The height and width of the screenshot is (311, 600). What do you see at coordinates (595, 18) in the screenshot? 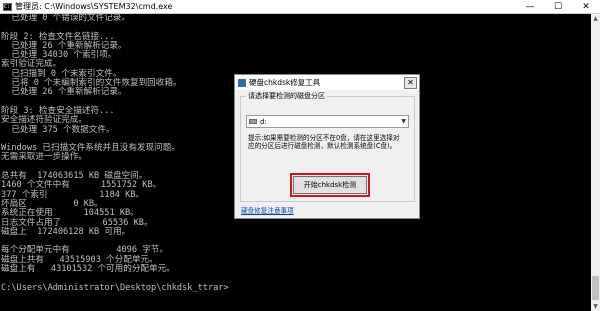
I see `scroll-up-arrow-icon: ▲` at bounding box center [595, 18].